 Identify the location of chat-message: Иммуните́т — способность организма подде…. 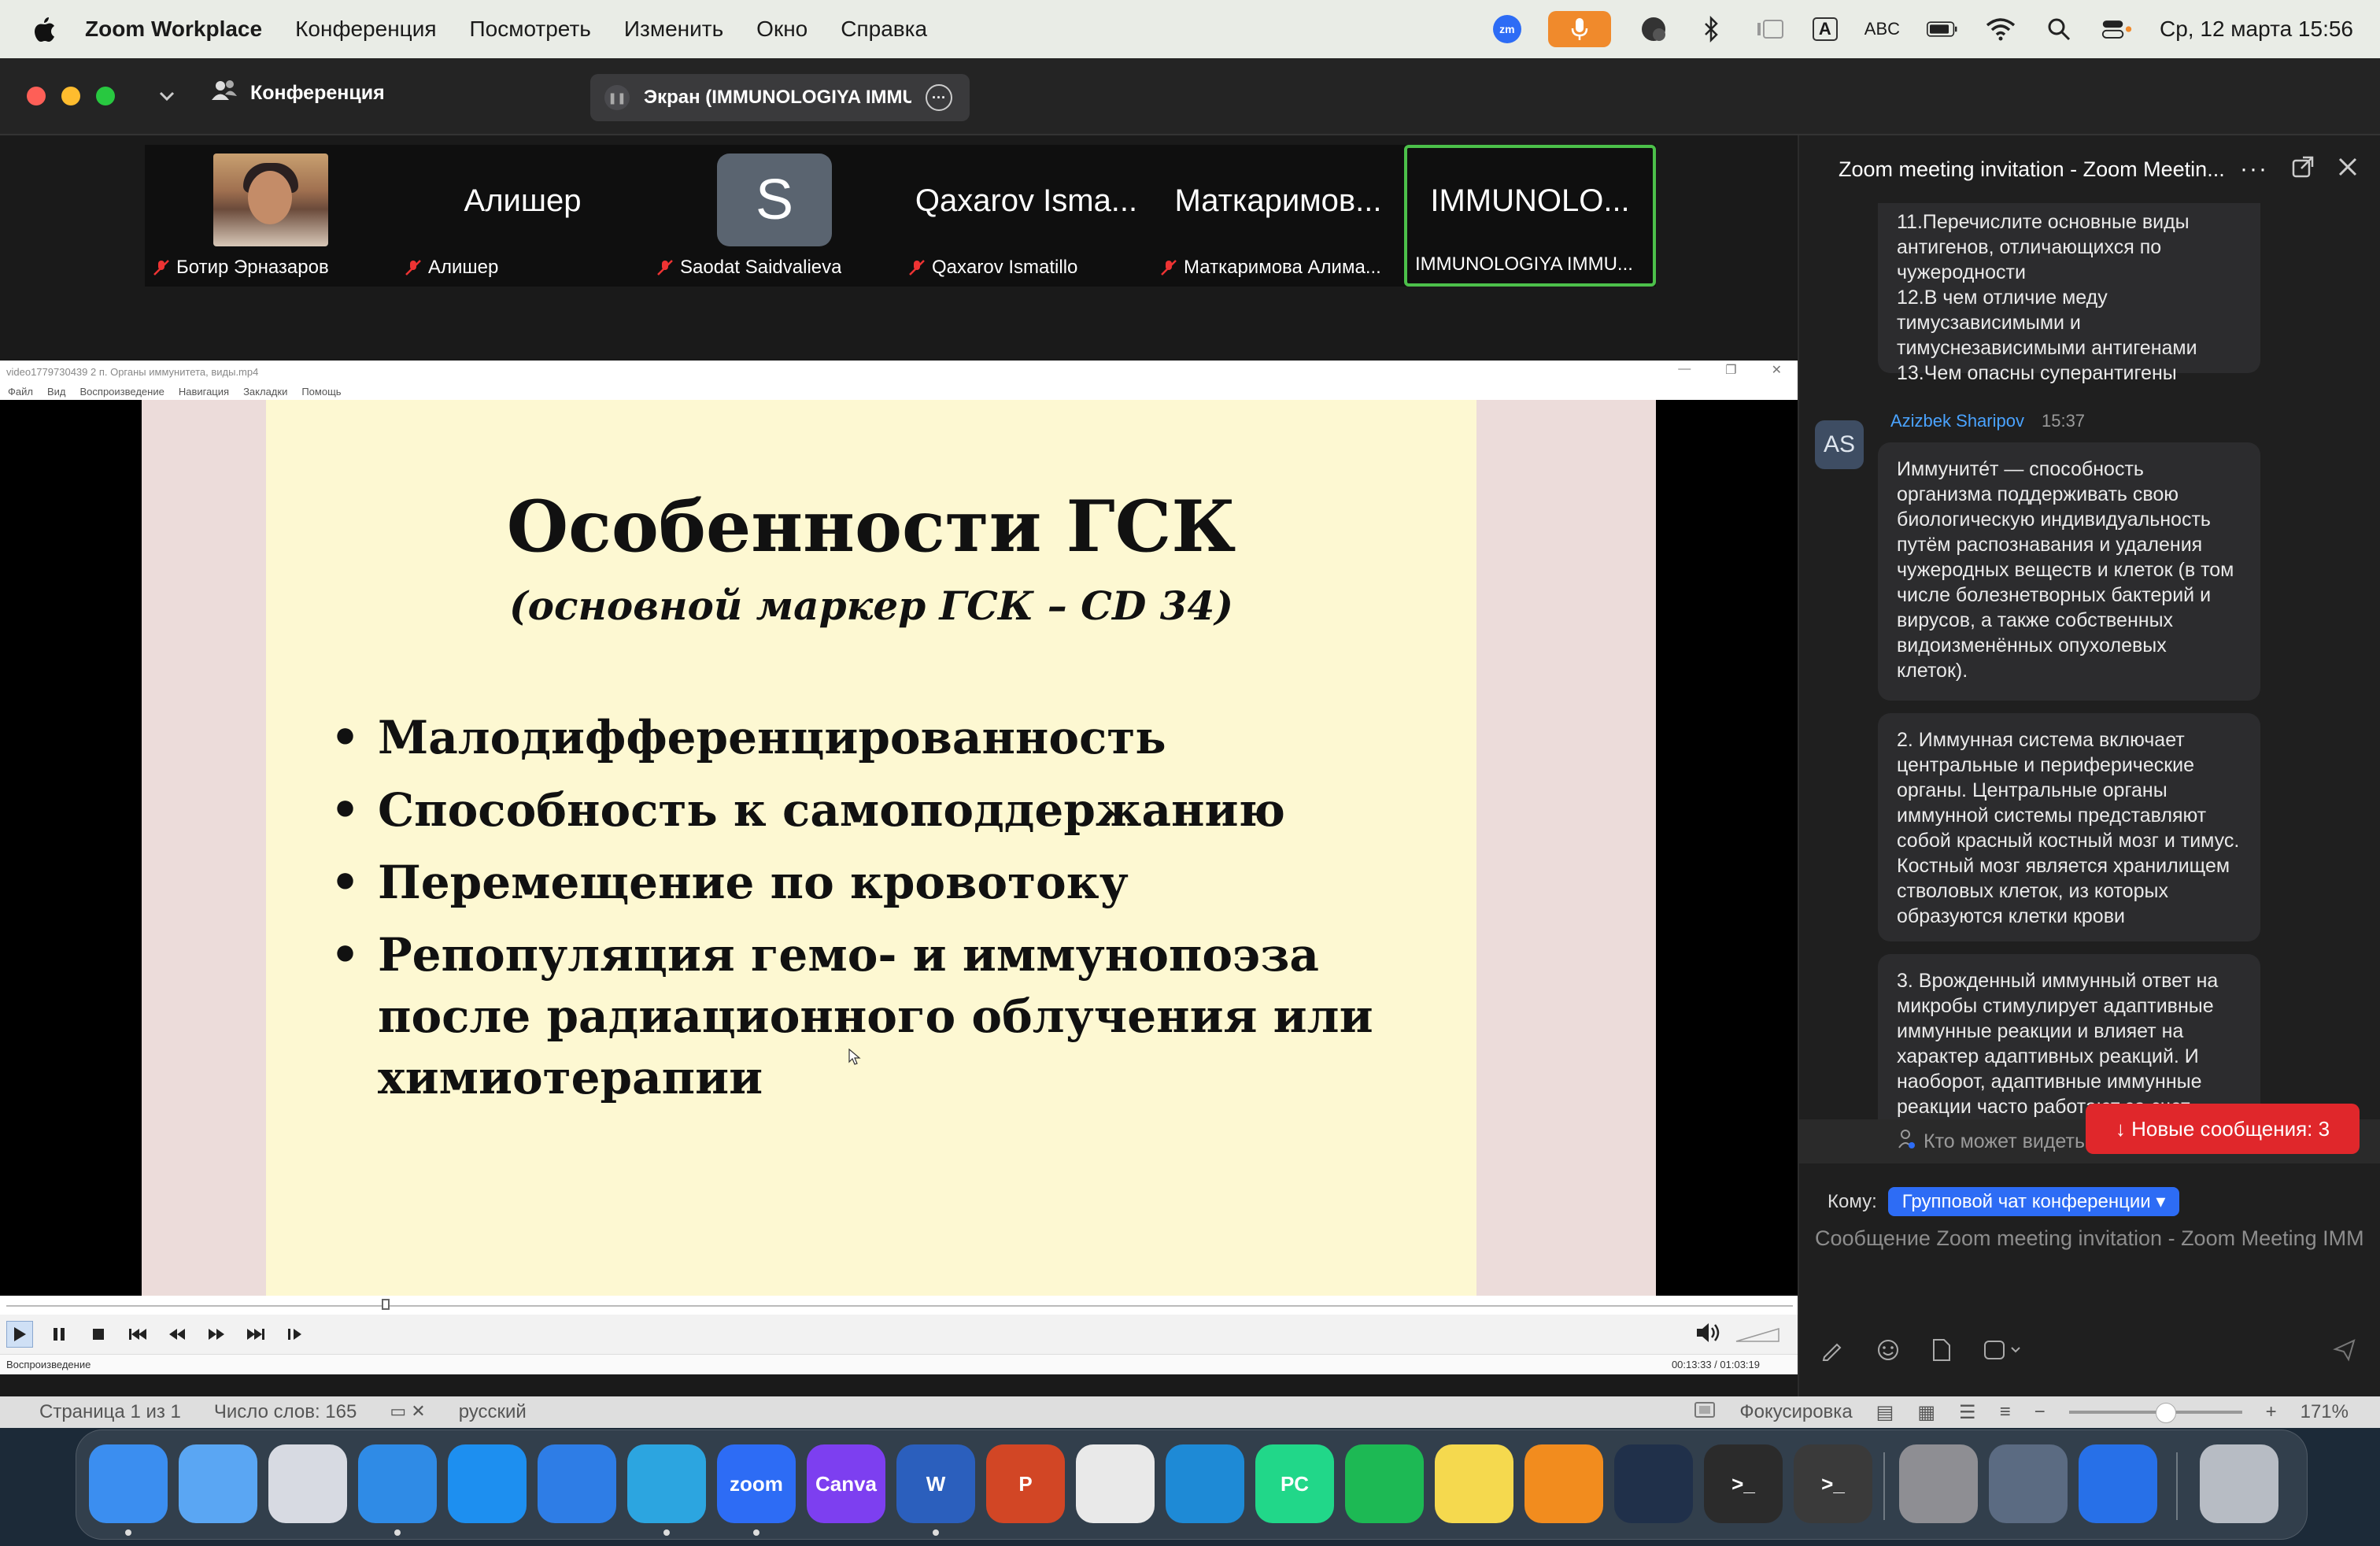
(2069, 572).